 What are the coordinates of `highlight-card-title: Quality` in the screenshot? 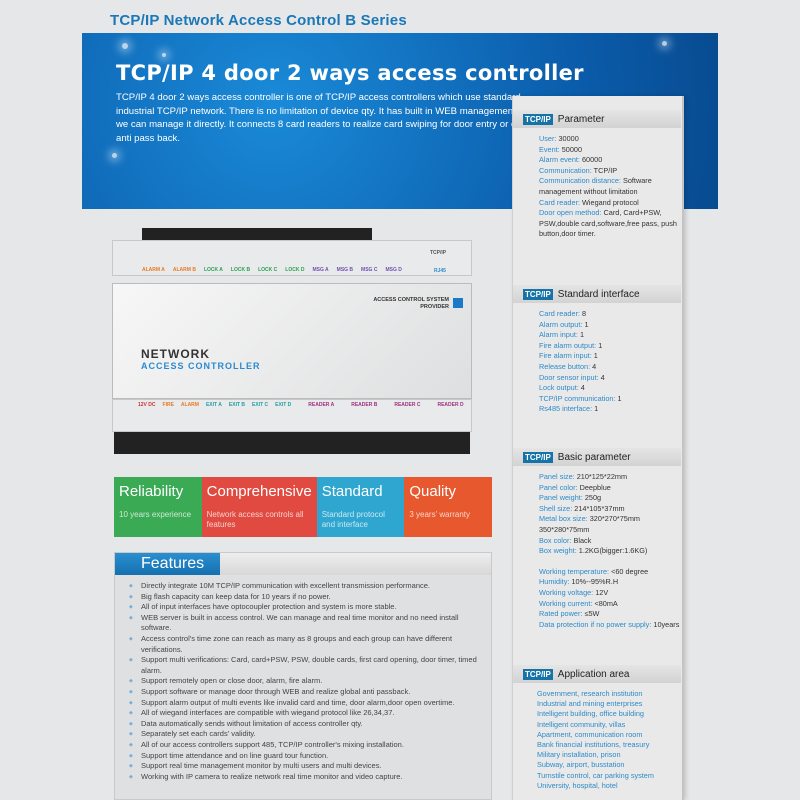 It's located at (433, 491).